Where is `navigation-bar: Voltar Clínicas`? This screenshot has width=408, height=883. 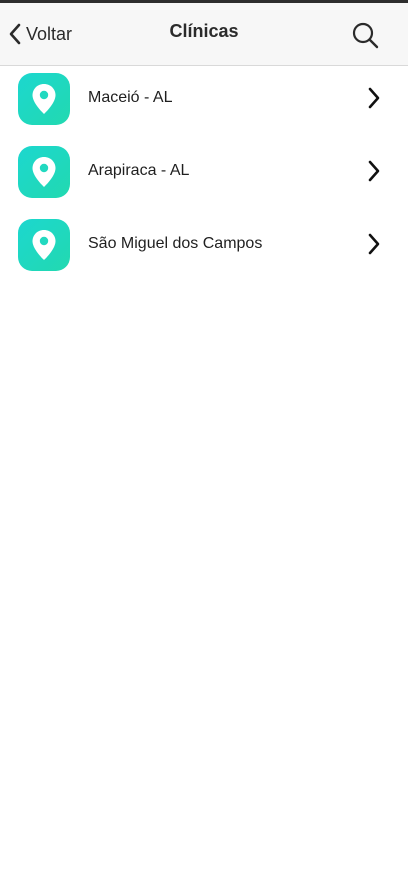
navigation-bar: Voltar Clínicas is located at coordinates (204, 34).